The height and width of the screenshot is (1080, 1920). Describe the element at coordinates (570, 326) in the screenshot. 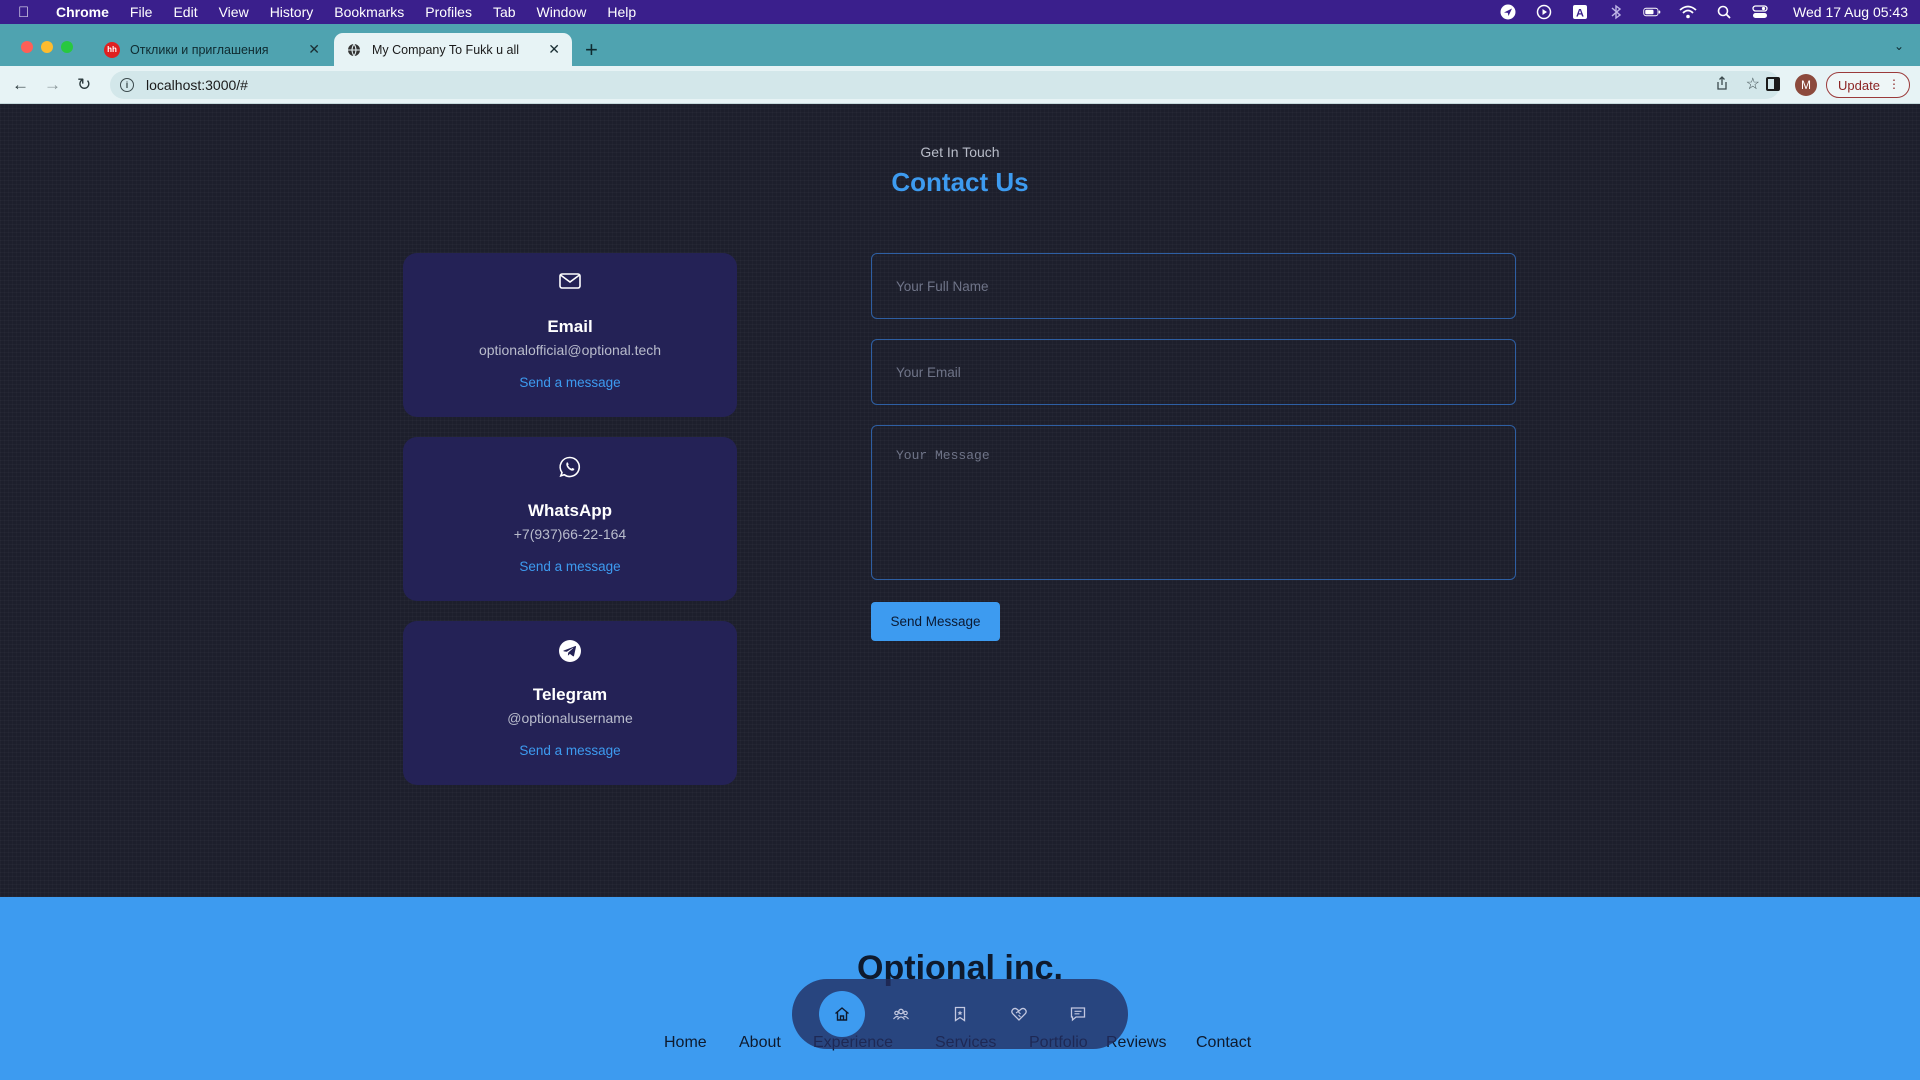

I see `card-title: Email` at that location.